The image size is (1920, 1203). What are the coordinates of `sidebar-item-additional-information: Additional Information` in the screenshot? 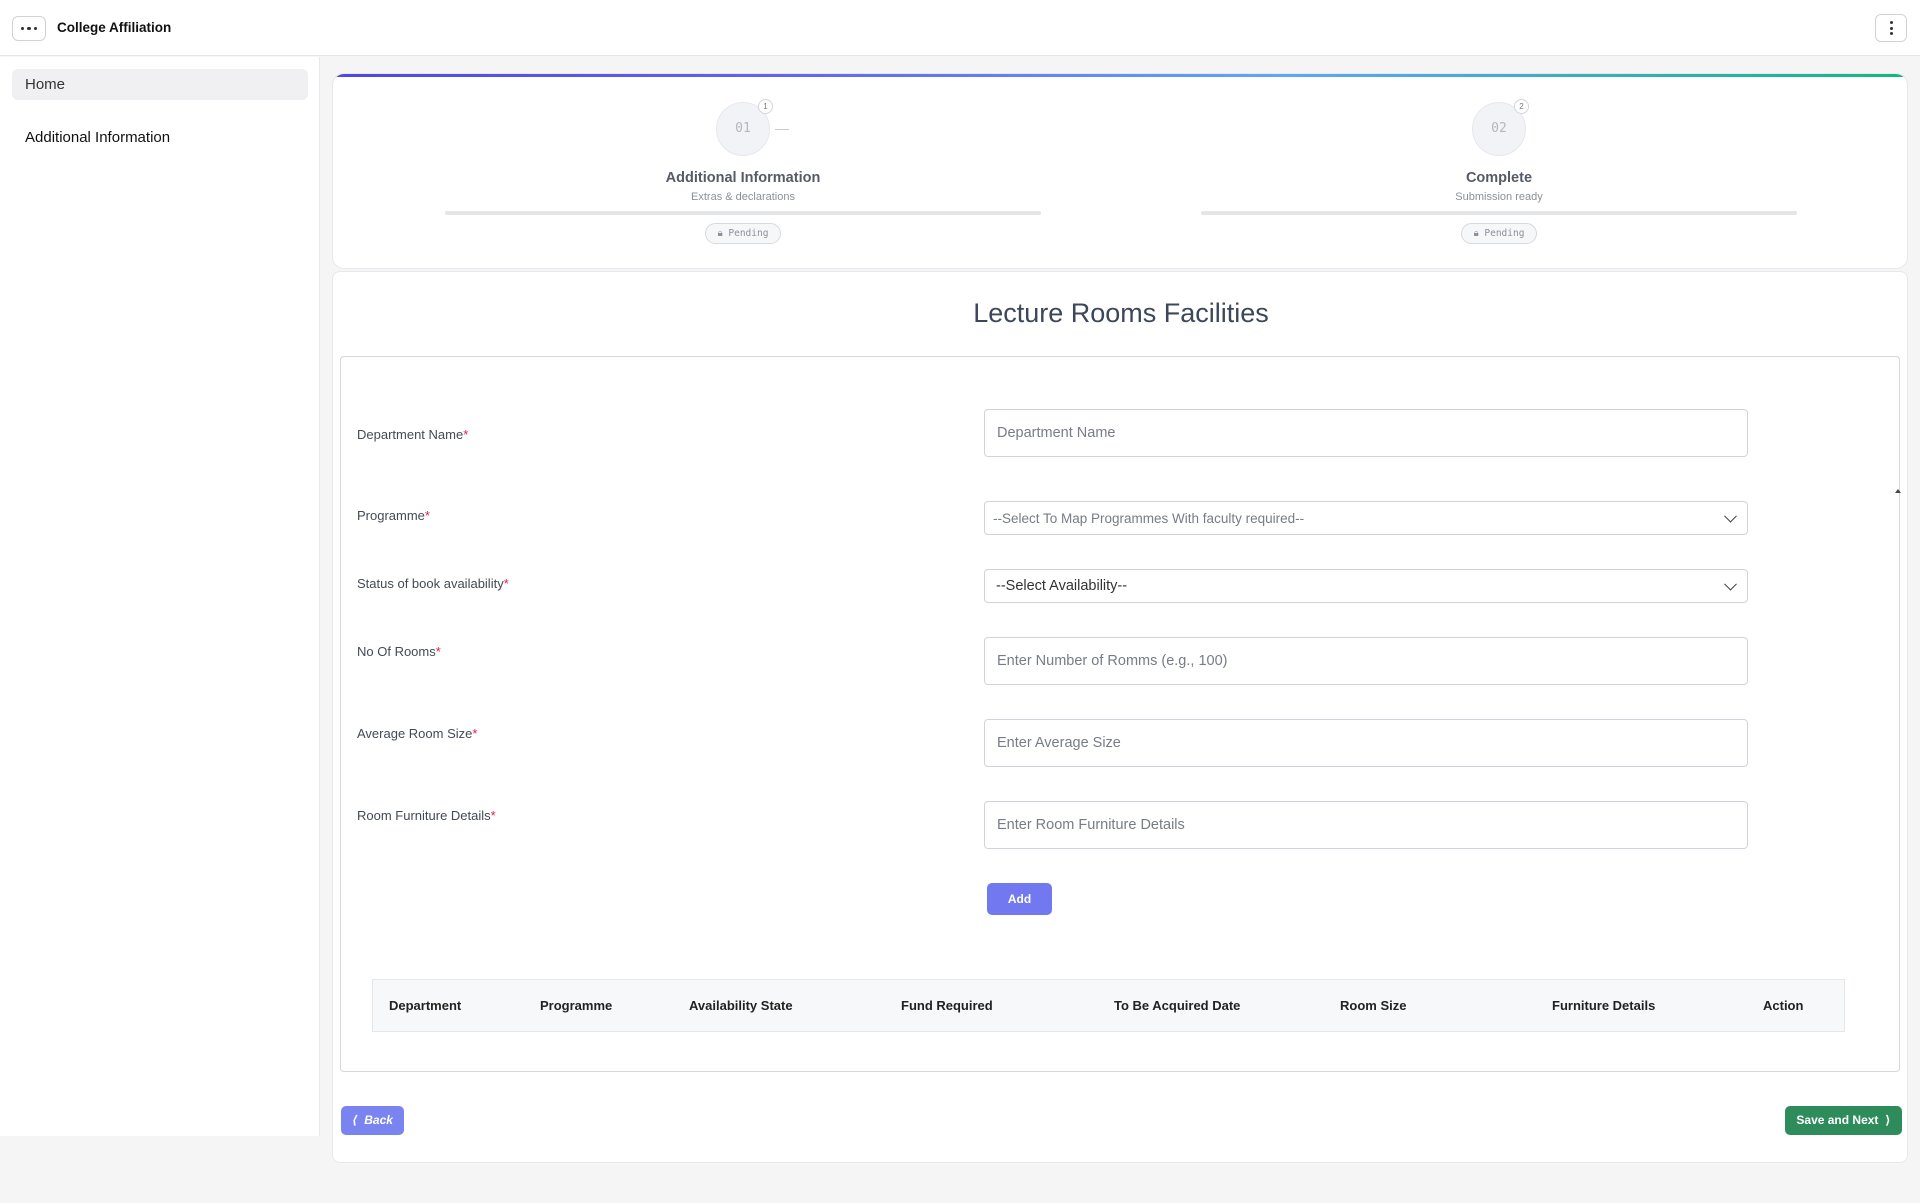 It's located at (97, 137).